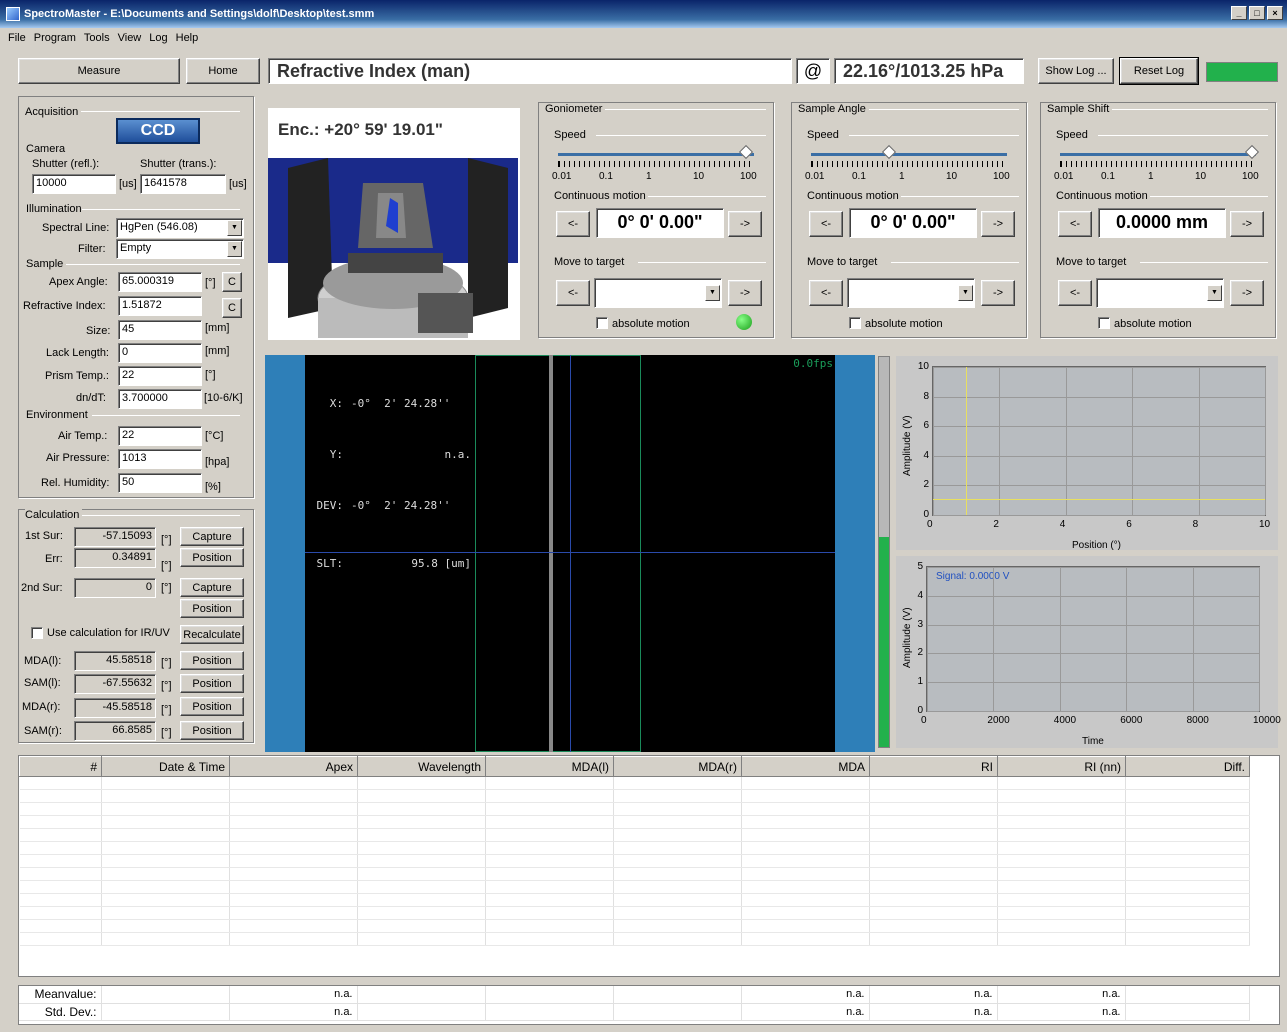 The height and width of the screenshot is (1032, 1287). Describe the element at coordinates (160, 376) in the screenshot. I see `prism-temp-input: 22` at that location.